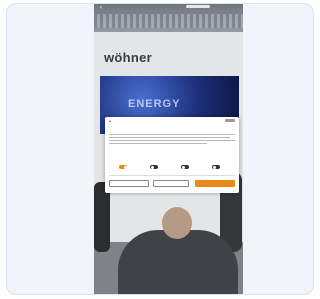 The image size is (320, 299). I want to click on dialog-body-text, so click(172, 141).